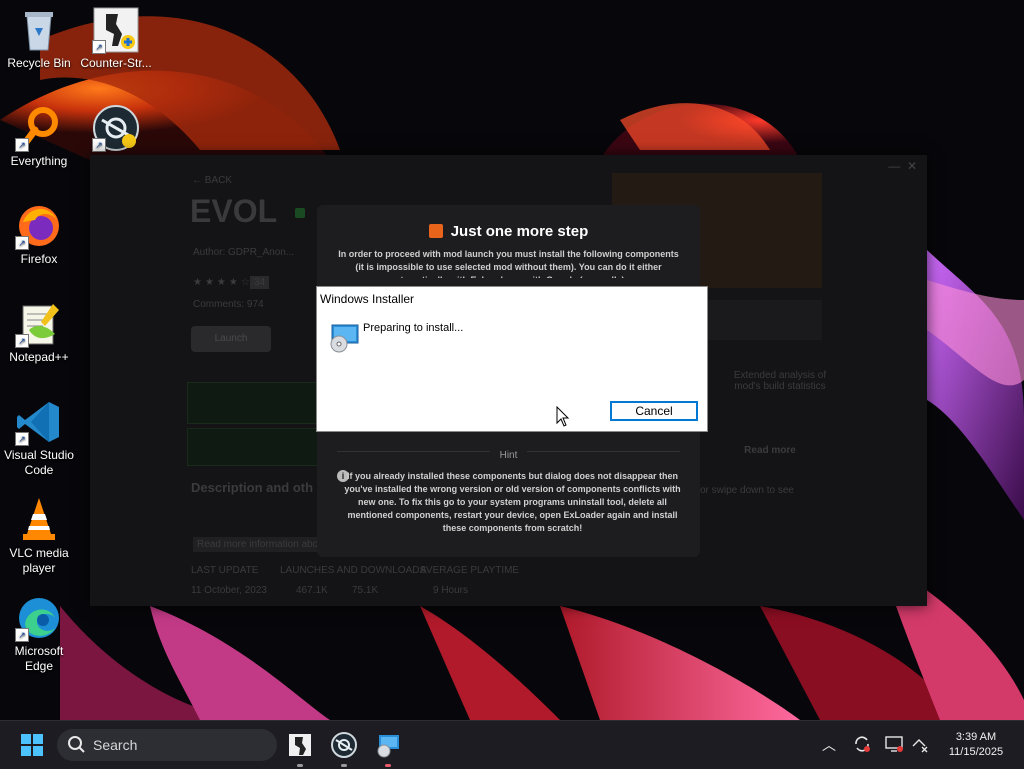 Image resolution: width=1024 pixels, height=769 pixels. I want to click on notepad-plus-plus-icon: ↗, so click(39, 324).